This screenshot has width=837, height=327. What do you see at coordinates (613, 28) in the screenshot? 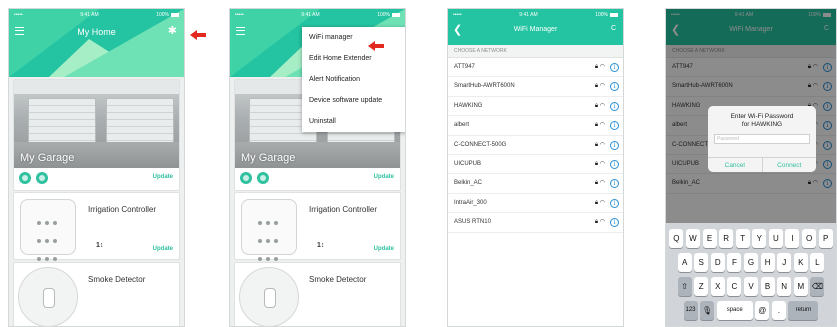
I see `refresh-icon: C` at bounding box center [613, 28].